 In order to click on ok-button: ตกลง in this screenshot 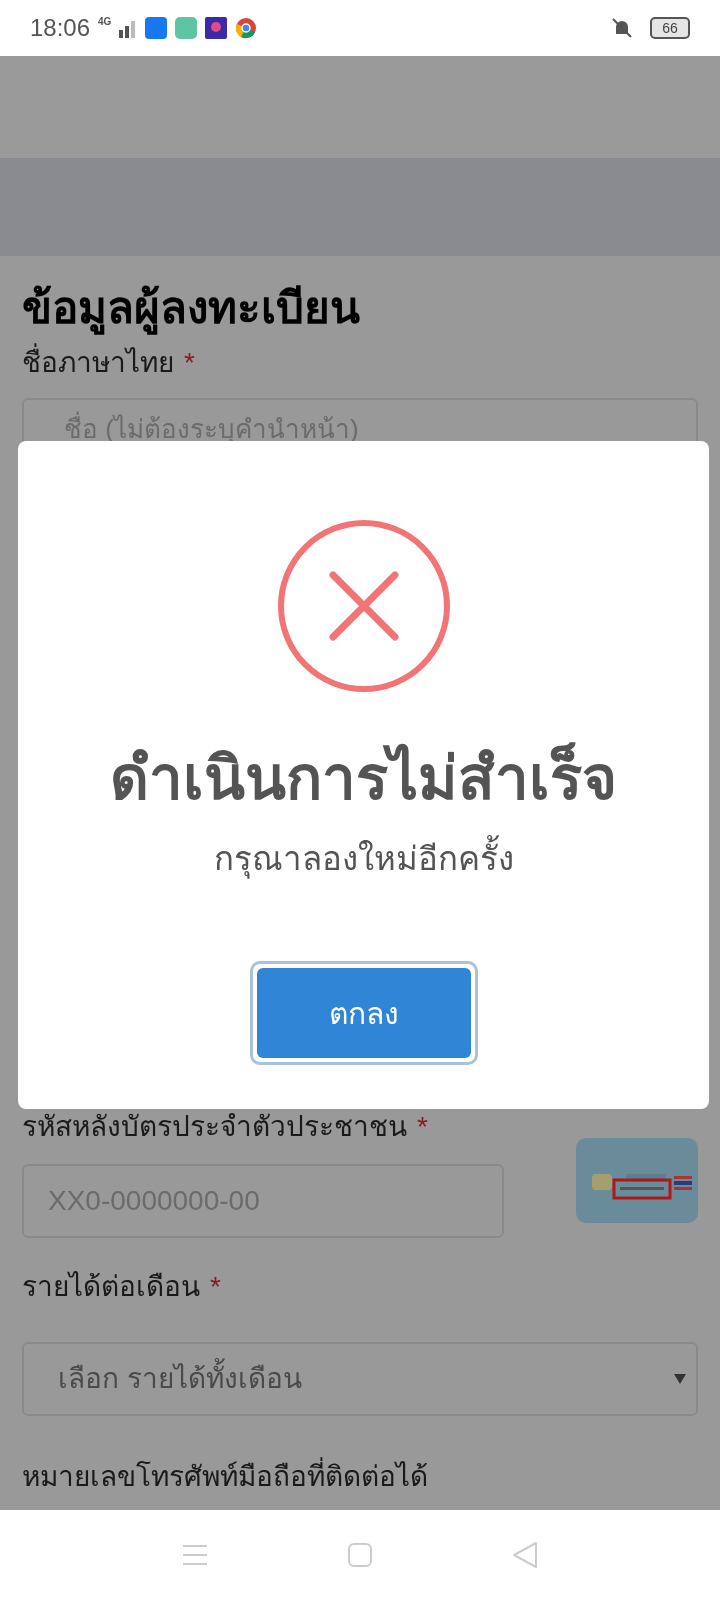, I will do `click(363, 1013)`.